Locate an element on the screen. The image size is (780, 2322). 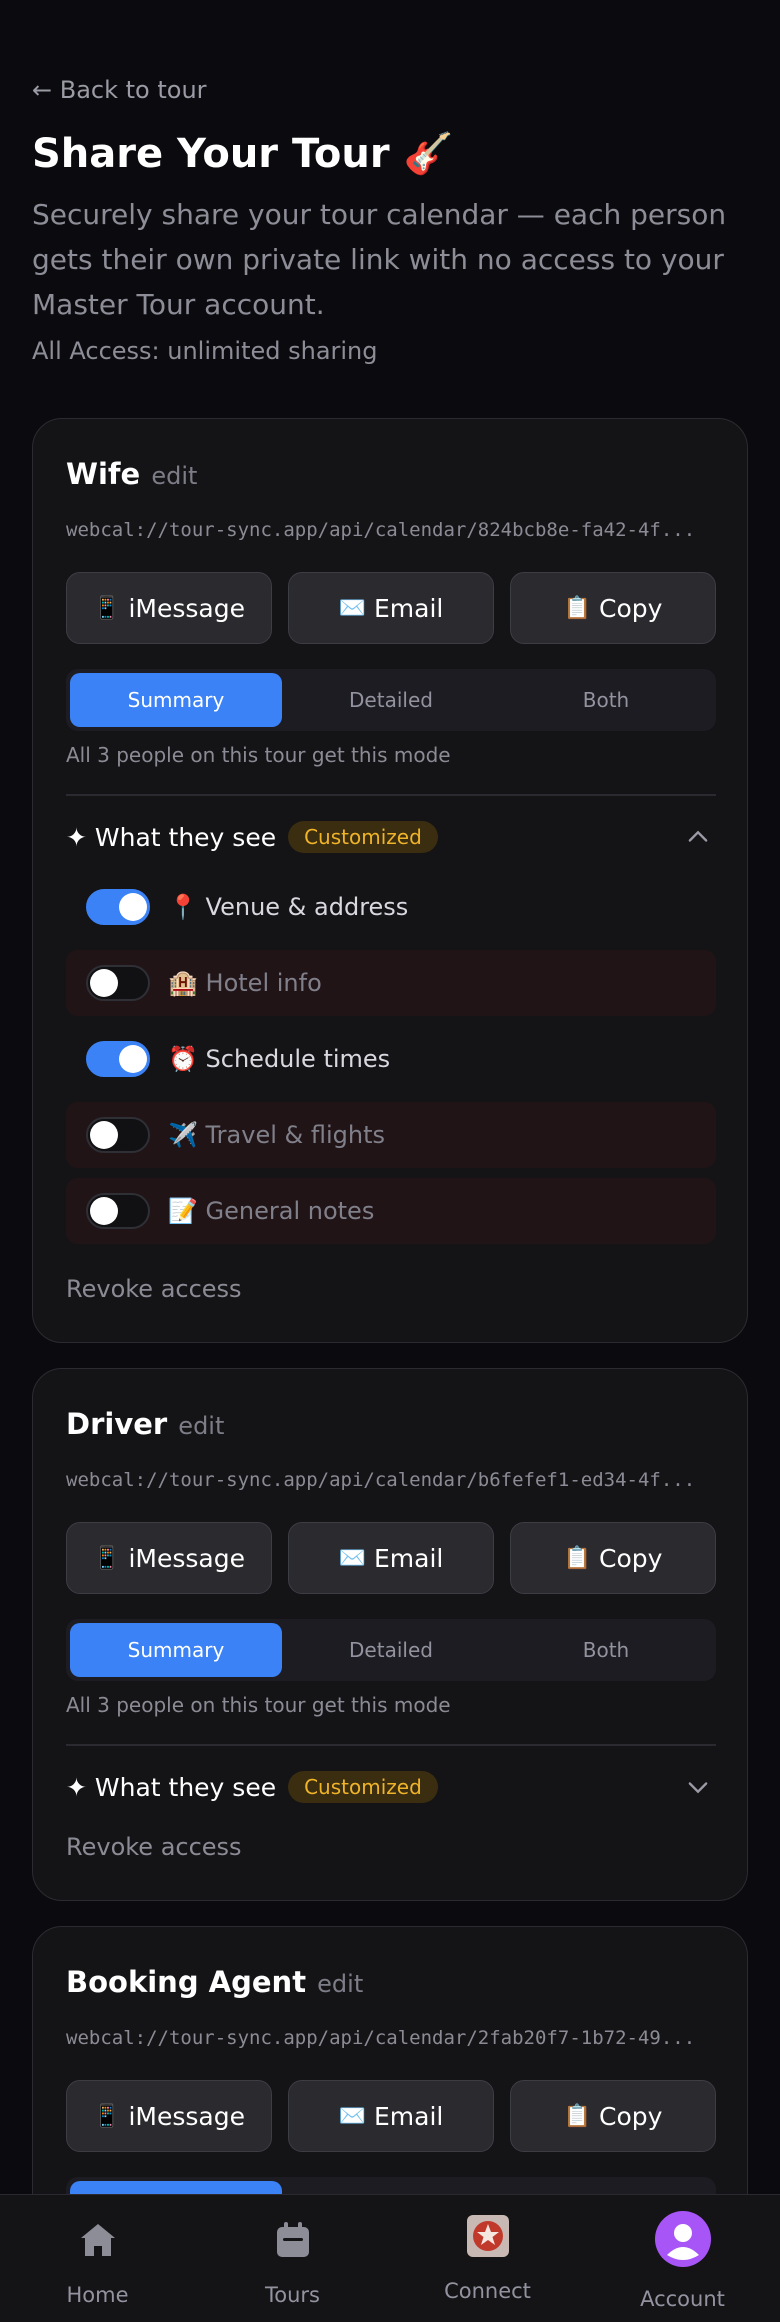
venue-switch is located at coordinates (118, 907).